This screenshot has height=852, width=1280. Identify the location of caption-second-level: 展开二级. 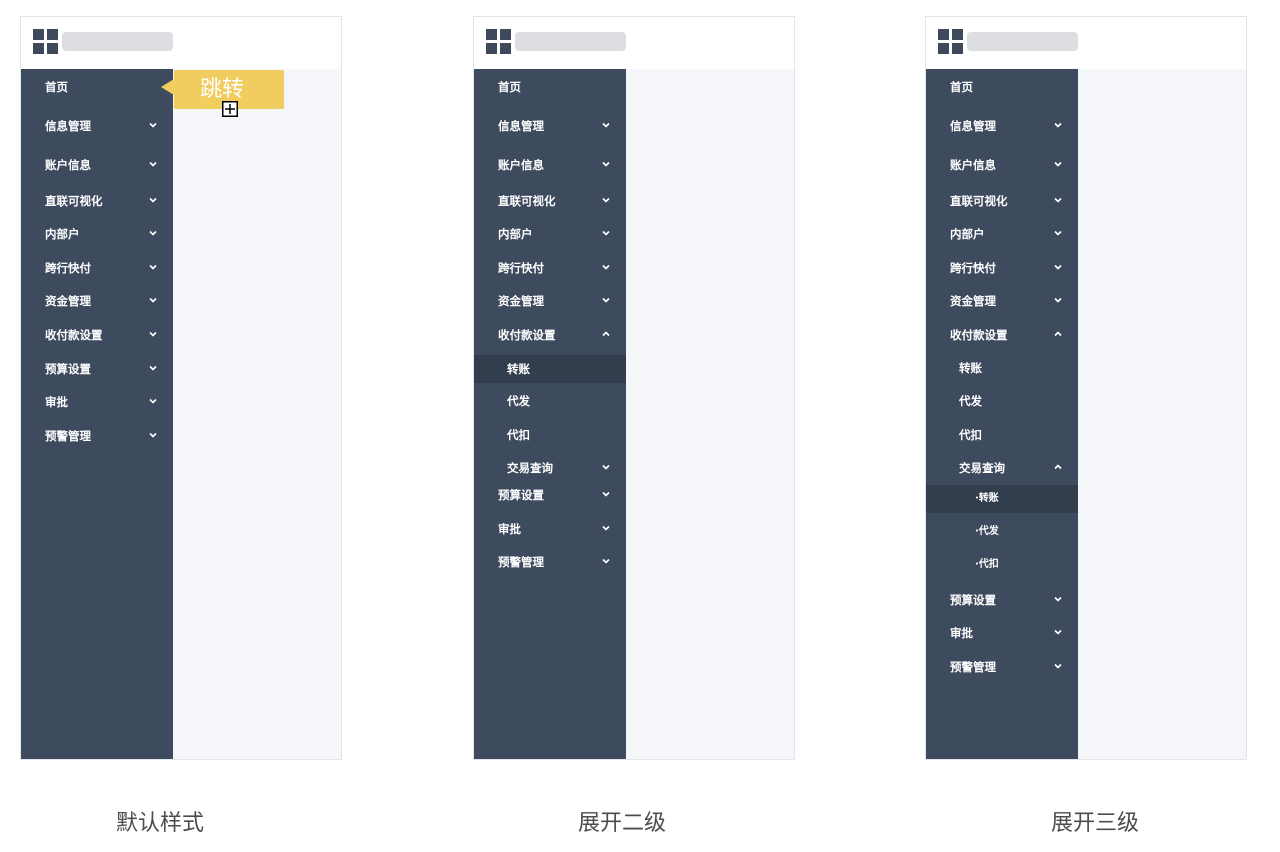
(621, 823).